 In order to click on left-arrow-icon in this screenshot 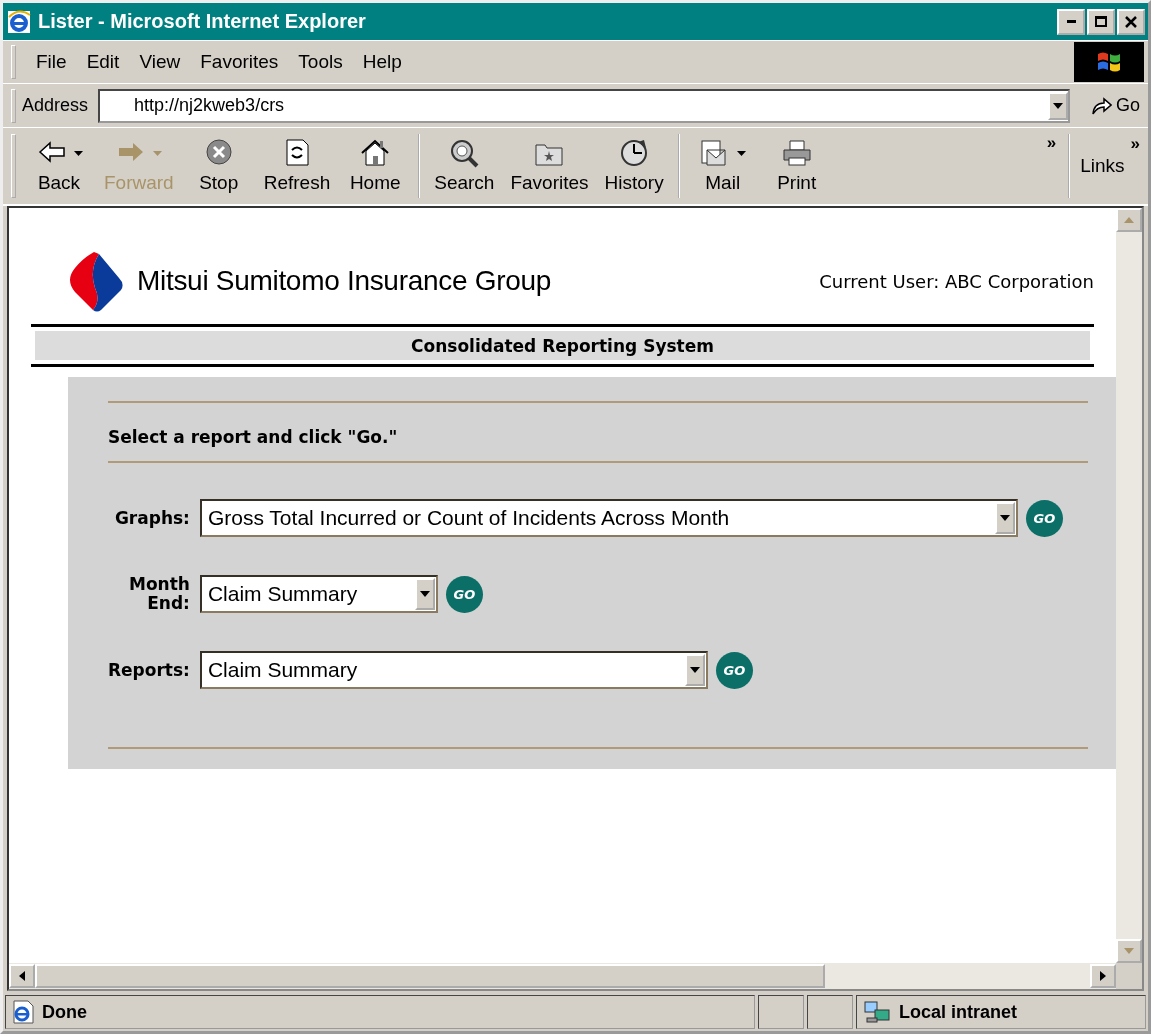, I will do `click(22, 976)`.